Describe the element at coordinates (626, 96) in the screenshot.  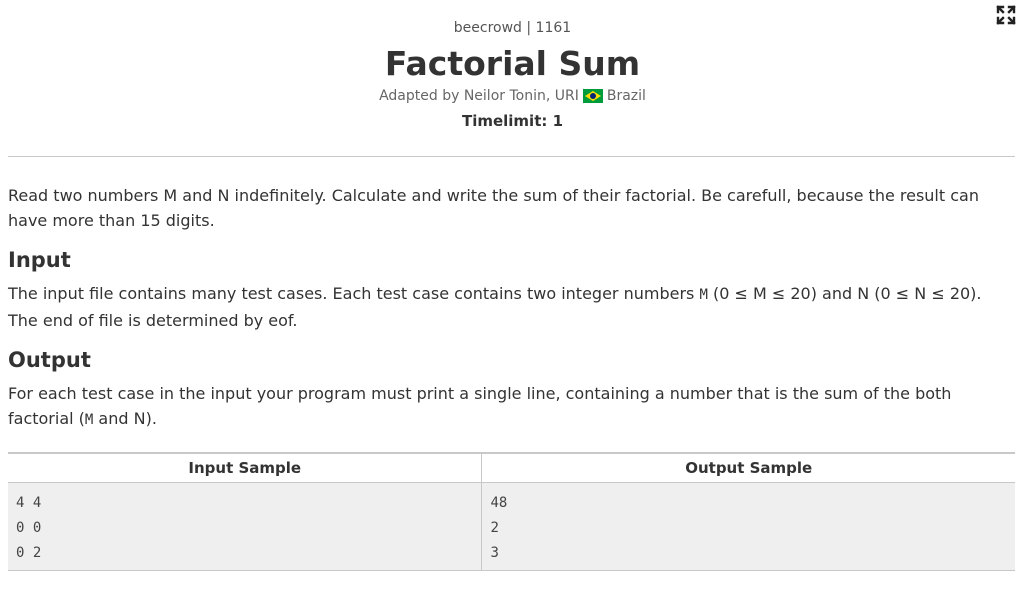
I see `author-country: Brazil` at that location.